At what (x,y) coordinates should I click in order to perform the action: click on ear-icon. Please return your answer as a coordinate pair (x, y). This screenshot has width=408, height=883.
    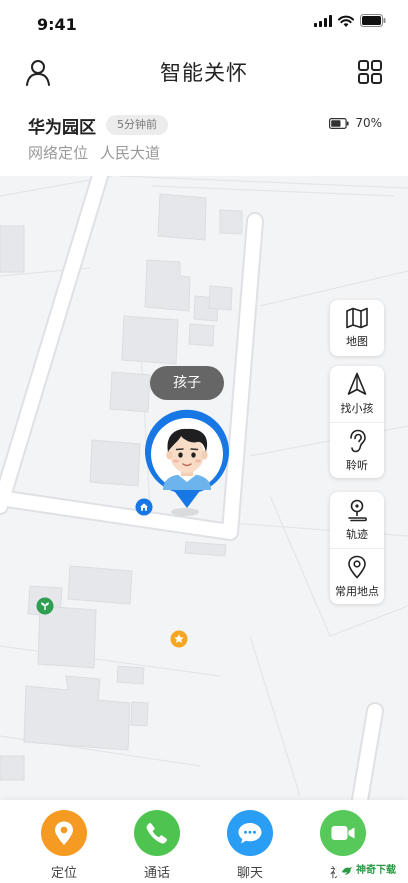
    Looking at the image, I should click on (358, 440).